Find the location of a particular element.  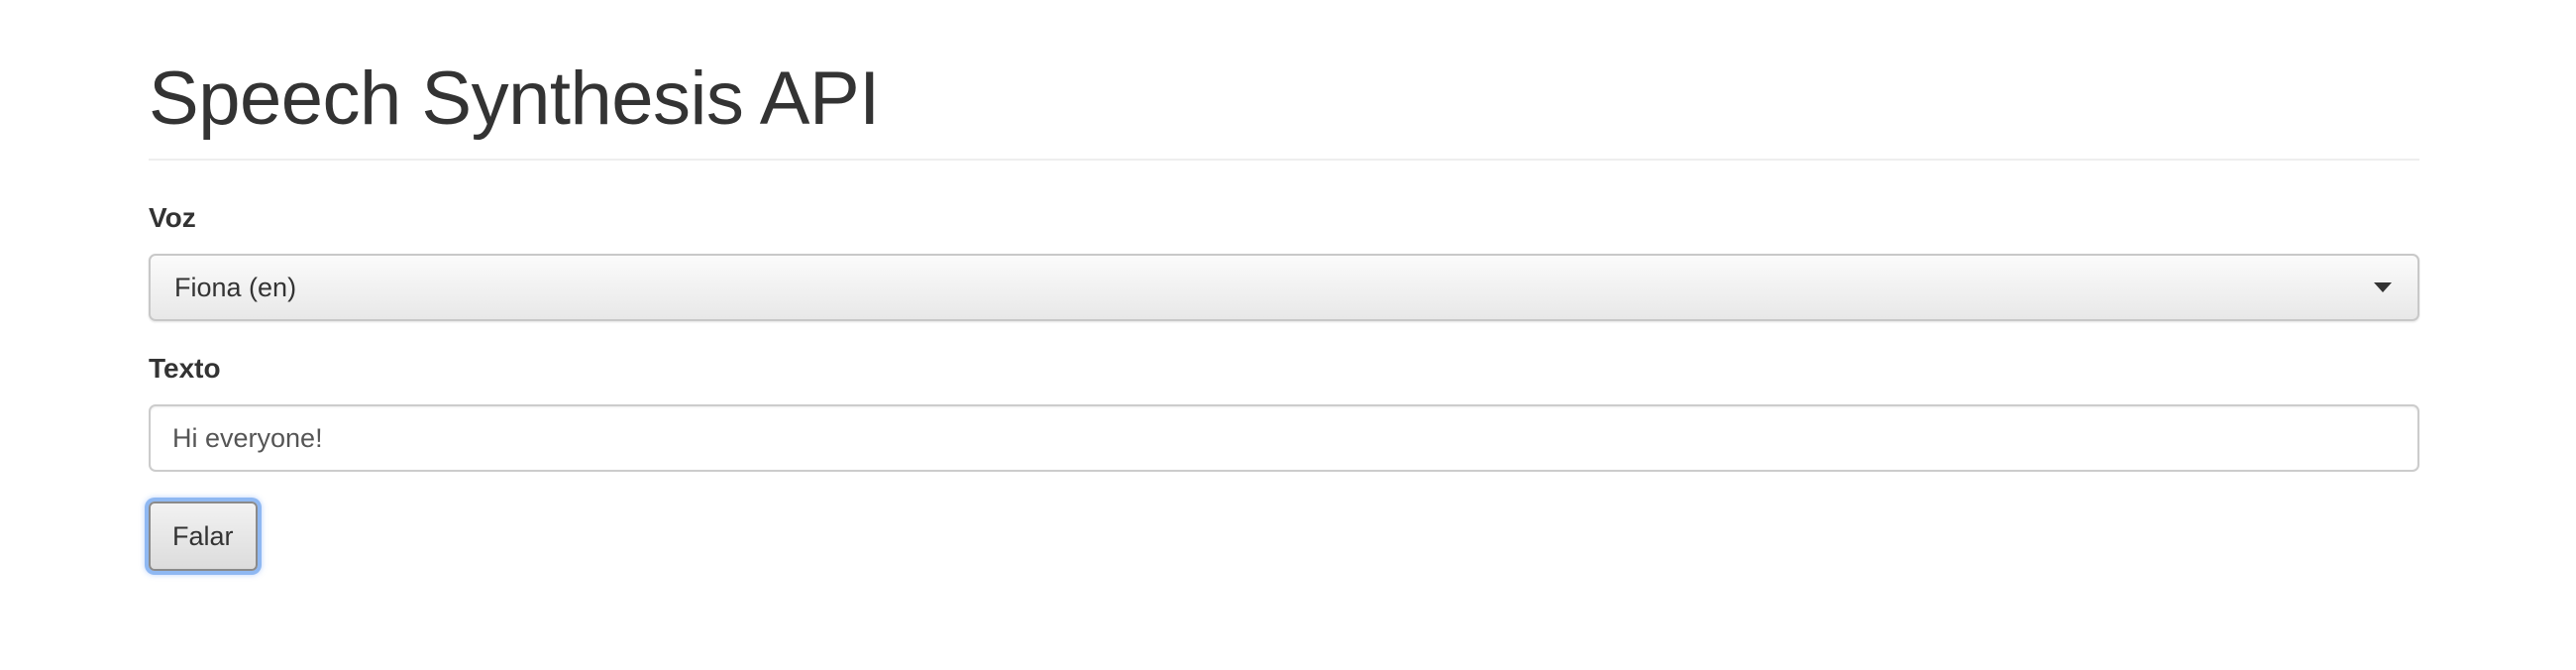

text-label: Texto is located at coordinates (185, 368).